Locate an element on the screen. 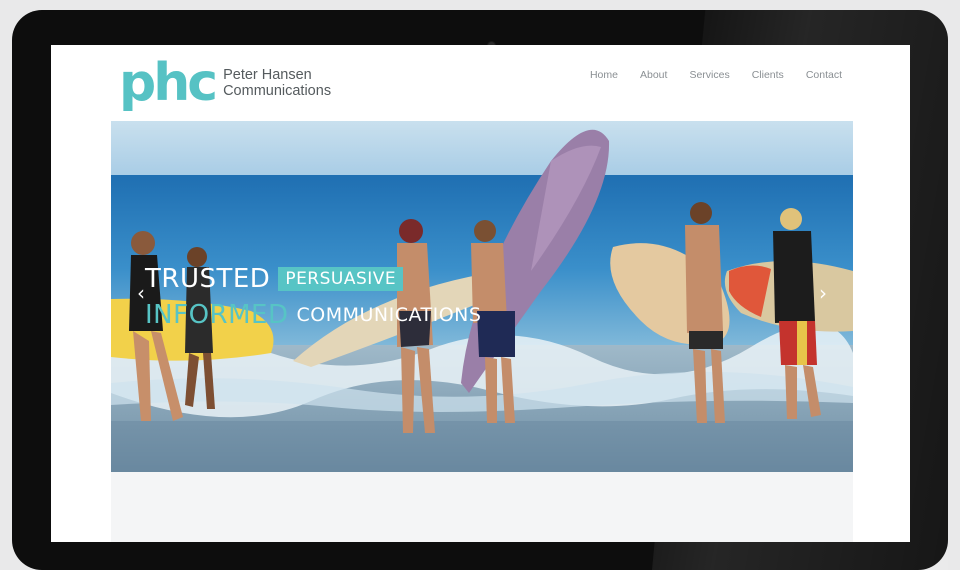  content-strip is located at coordinates (482, 507).